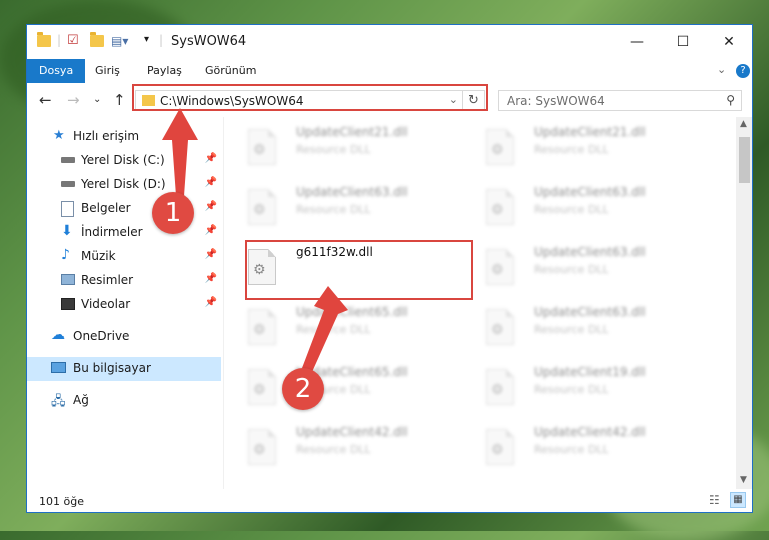  I want to click on step-badge-1: 1, so click(173, 213).